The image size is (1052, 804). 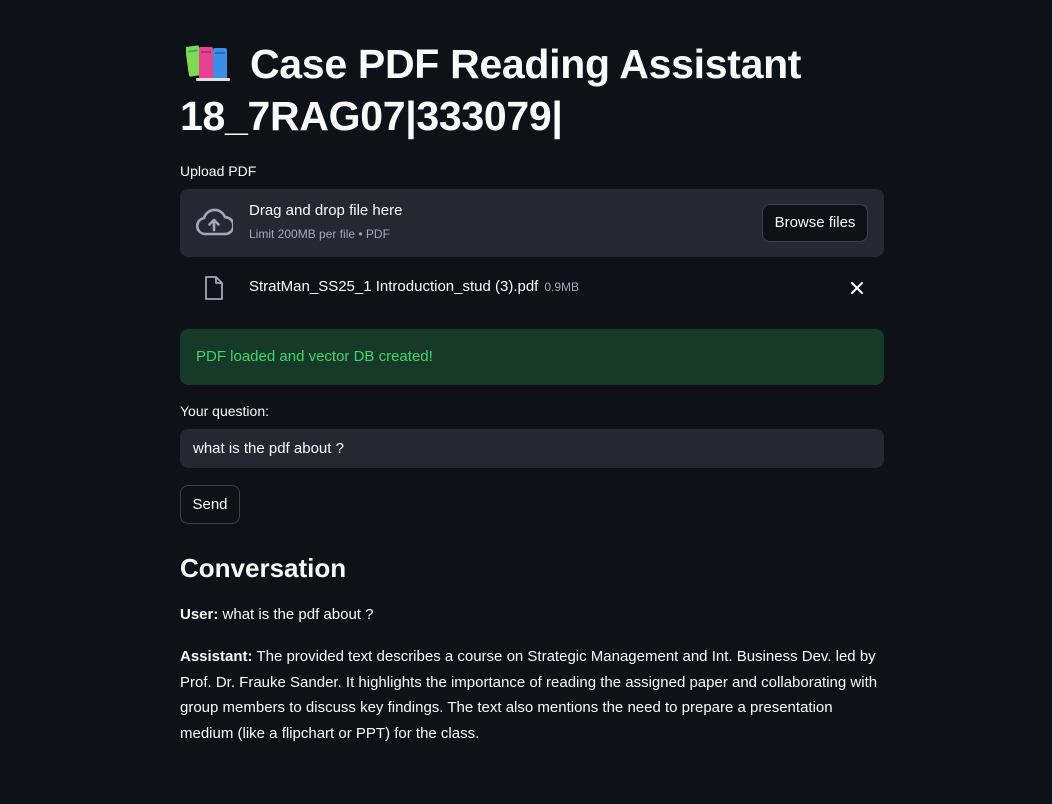 What do you see at coordinates (857, 288) in the screenshot?
I see `close-icon` at bounding box center [857, 288].